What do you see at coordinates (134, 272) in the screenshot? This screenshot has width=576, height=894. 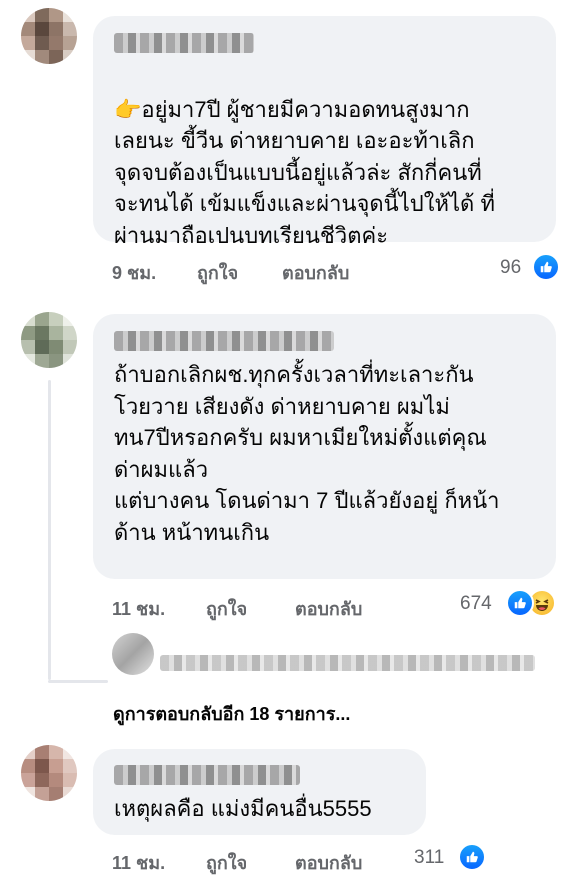 I see `comment-time: 9 ชม.` at bounding box center [134, 272].